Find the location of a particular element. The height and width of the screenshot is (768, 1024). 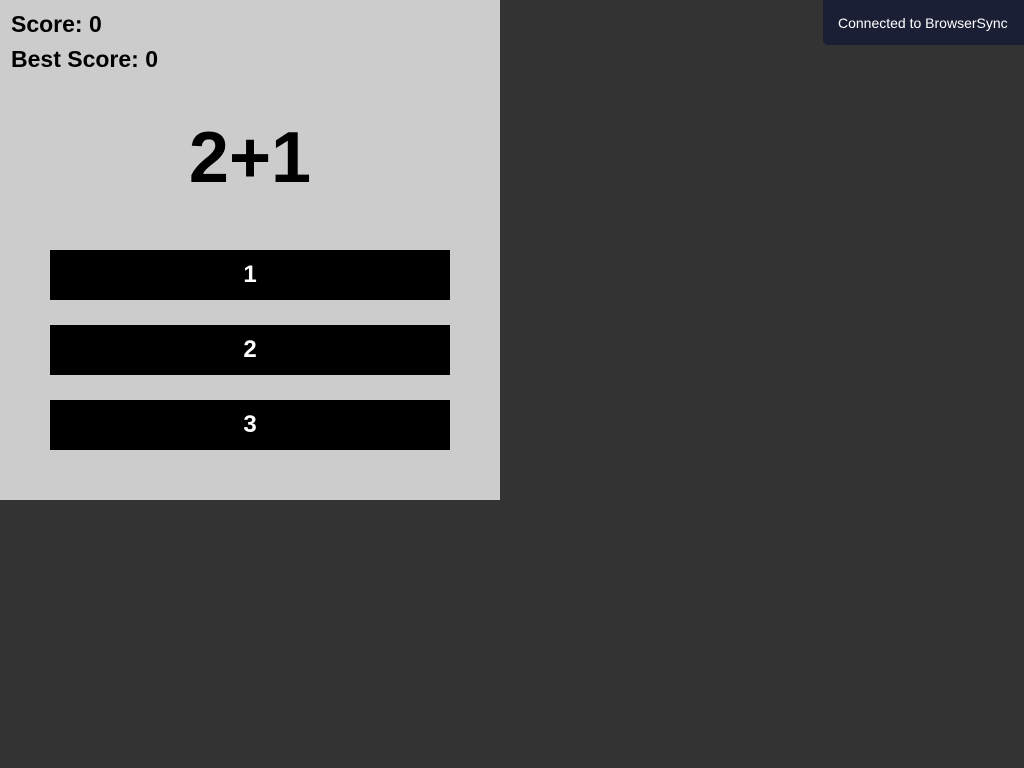

best-score-display: Best Score: 0 is located at coordinates (85, 59).